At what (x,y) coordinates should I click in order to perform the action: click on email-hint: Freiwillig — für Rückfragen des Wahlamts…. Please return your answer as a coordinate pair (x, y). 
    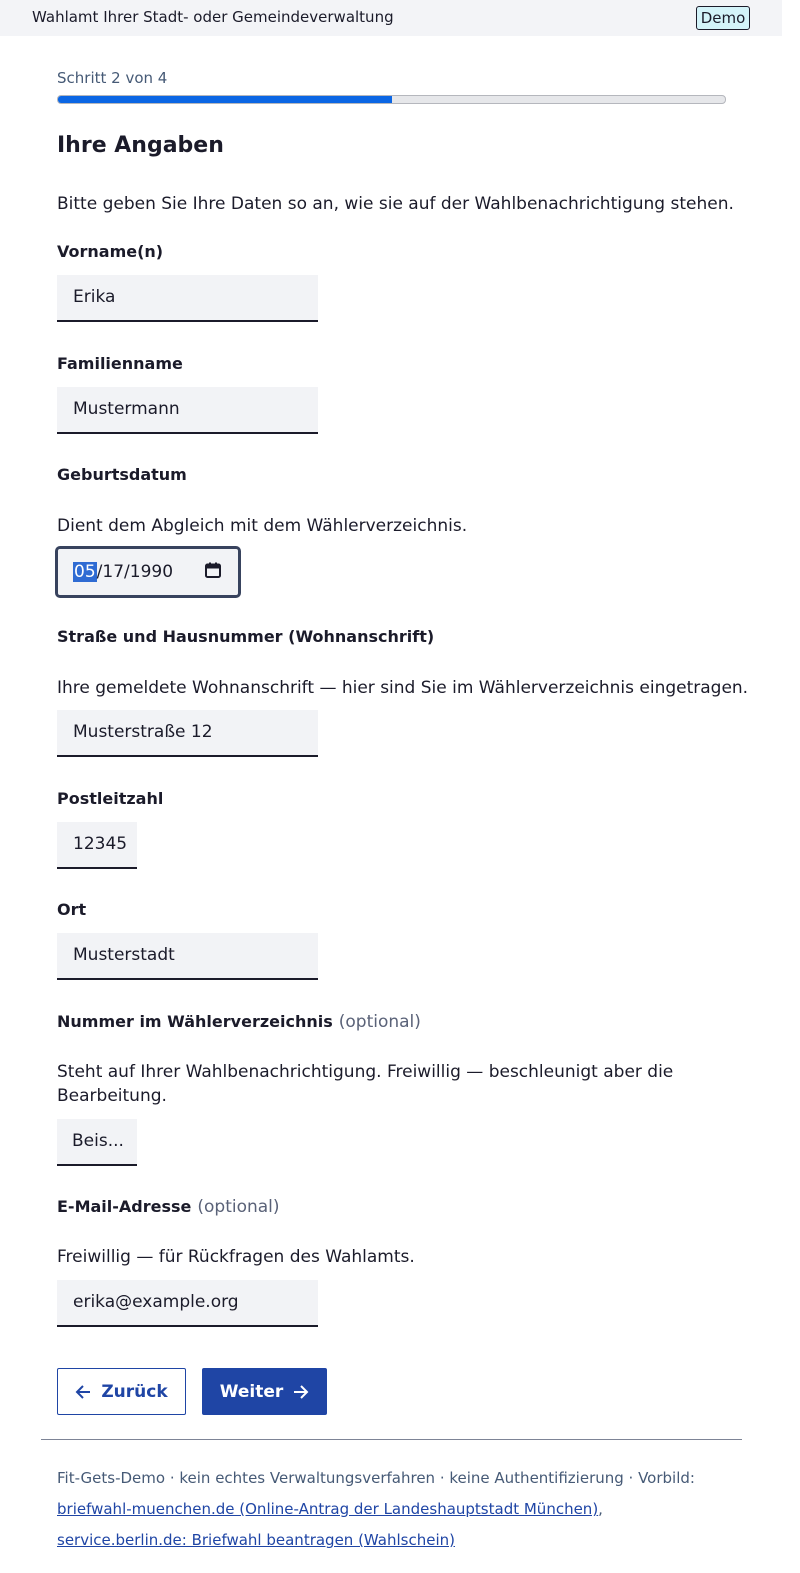
    Looking at the image, I should click on (236, 1257).